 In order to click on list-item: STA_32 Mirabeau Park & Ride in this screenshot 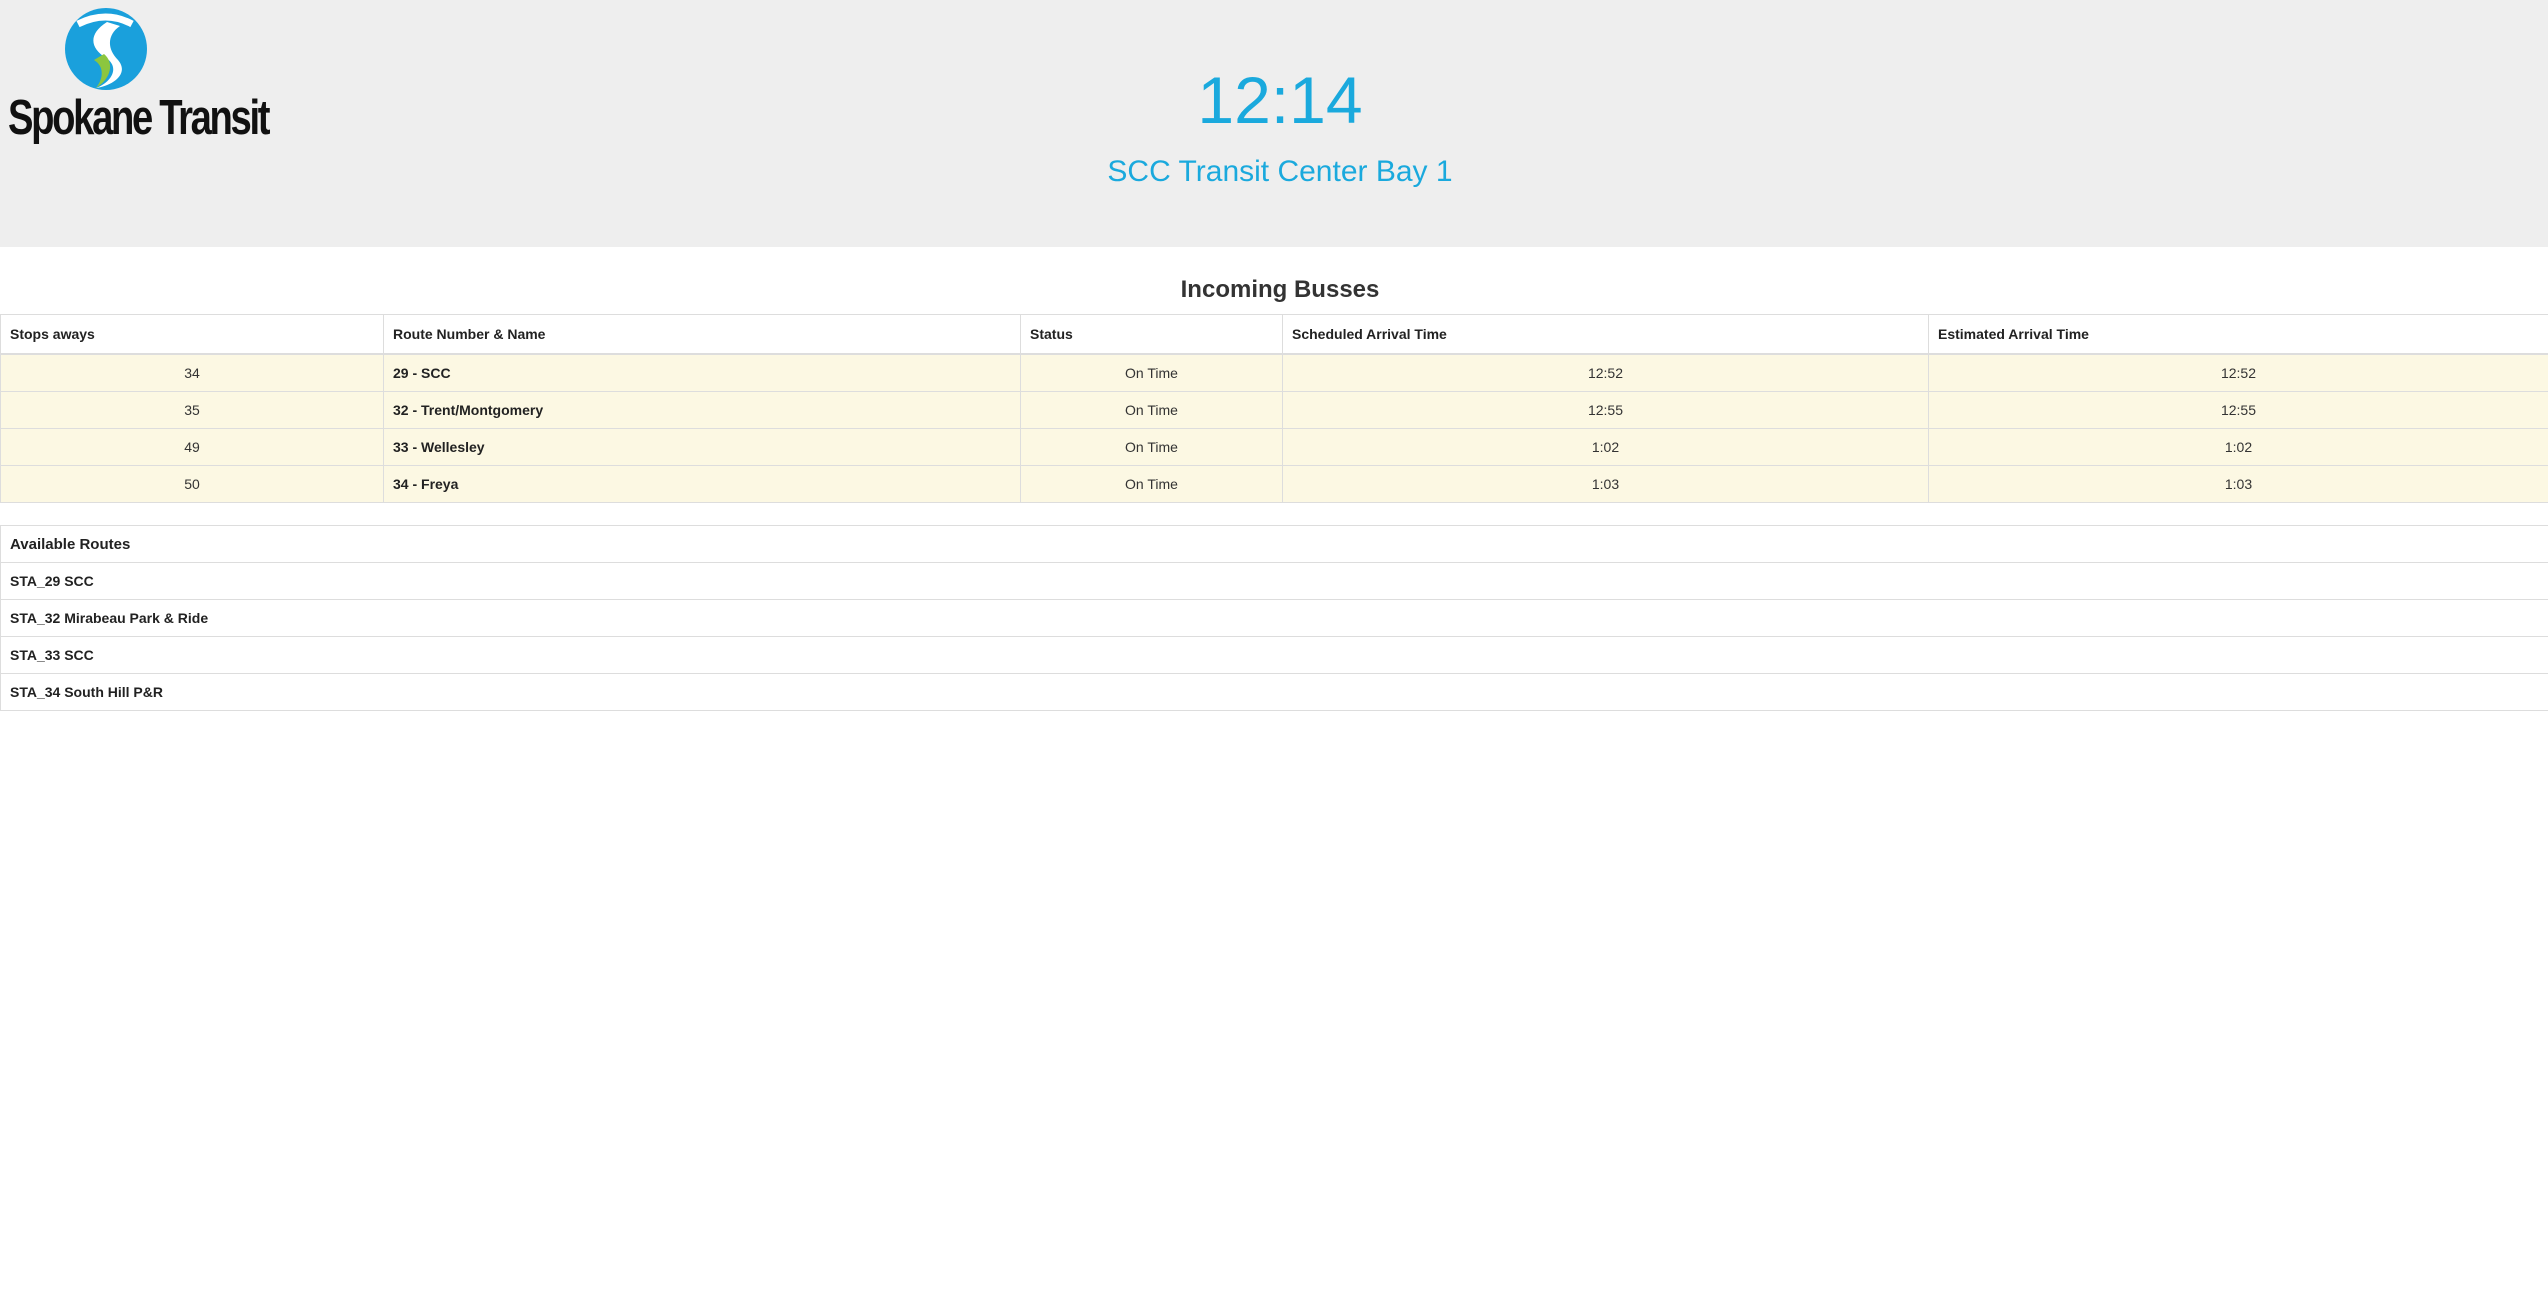, I will do `click(1274, 618)`.